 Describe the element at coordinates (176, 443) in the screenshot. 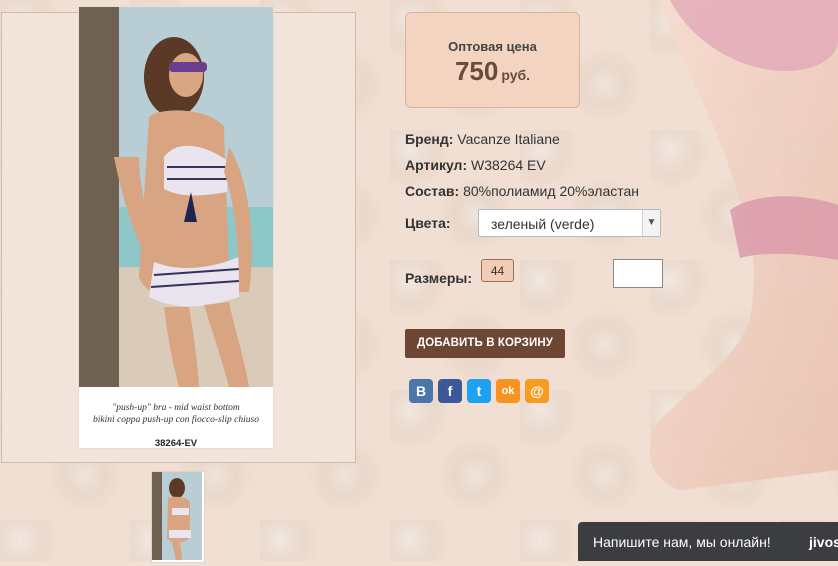

I see `photo-product-code: 38264-EV` at that location.